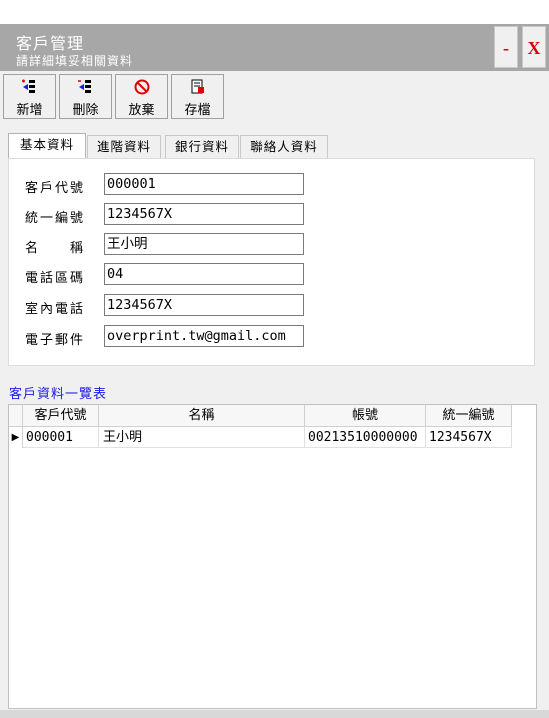  What do you see at coordinates (202, 437) in the screenshot?
I see `cell-name: 王小明` at bounding box center [202, 437].